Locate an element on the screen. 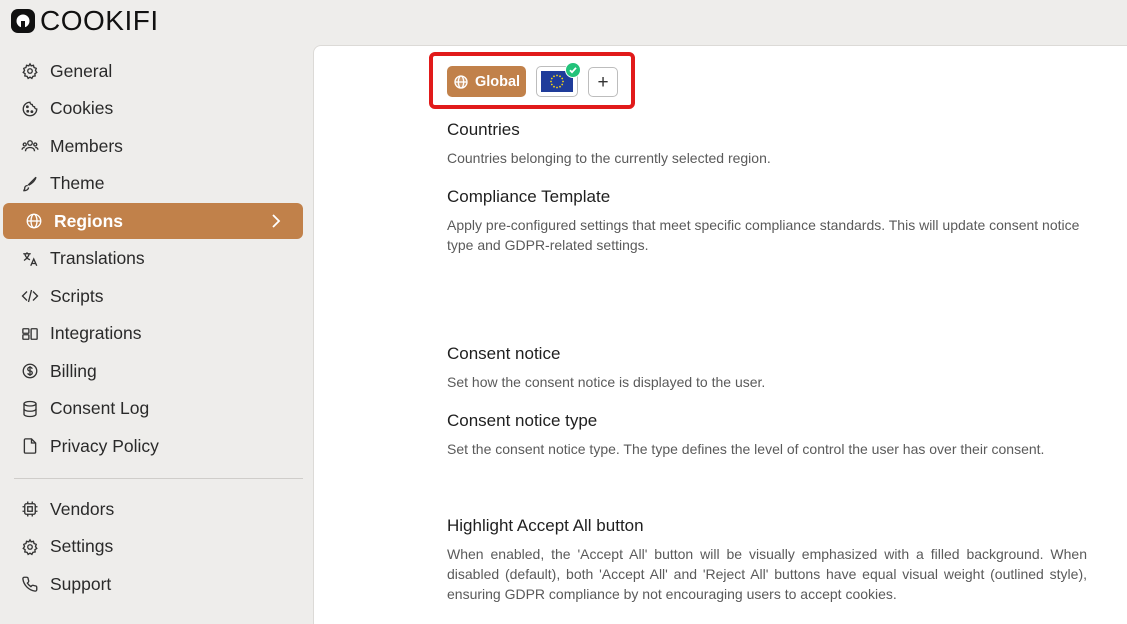 This screenshot has width=1127, height=624. sidebar-item-settings: Settings is located at coordinates (153, 547).